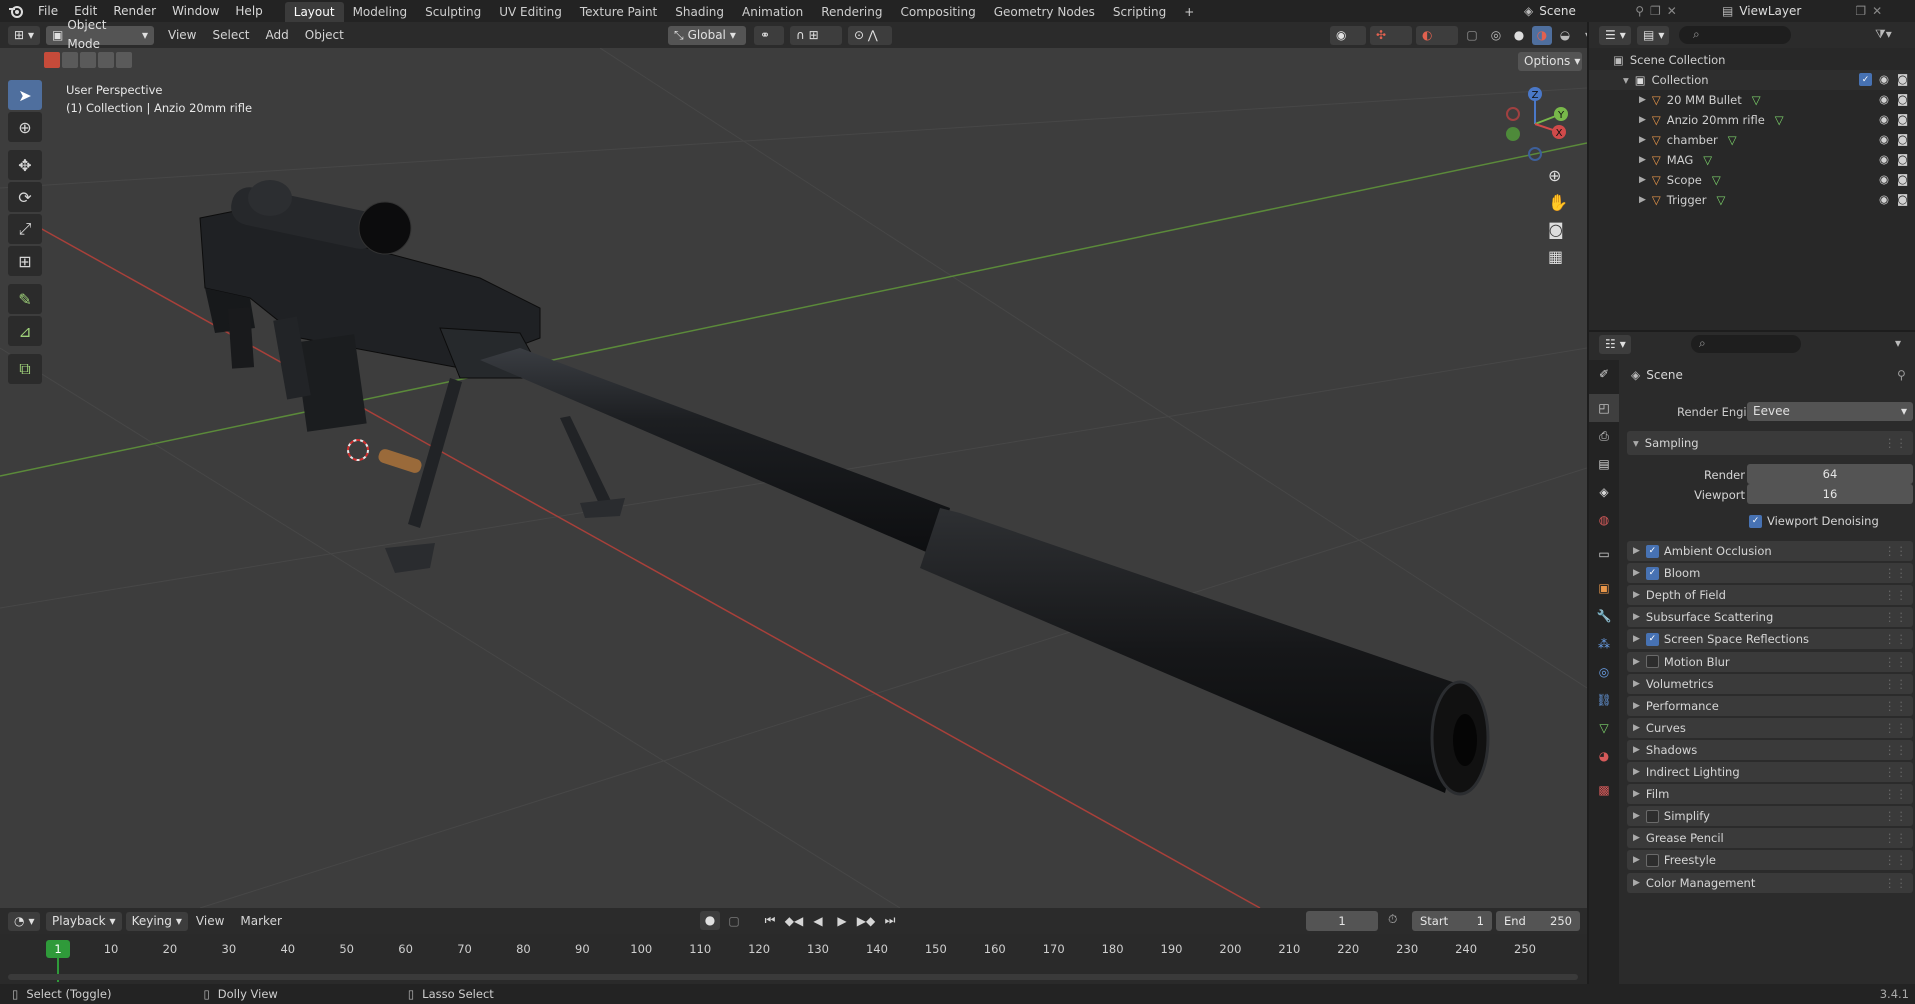 The image size is (1915, 1004). What do you see at coordinates (1770, 639) in the screenshot?
I see `settings-panel-header: ▶ ✓ Screen Space Reflections ⋮⋮` at bounding box center [1770, 639].